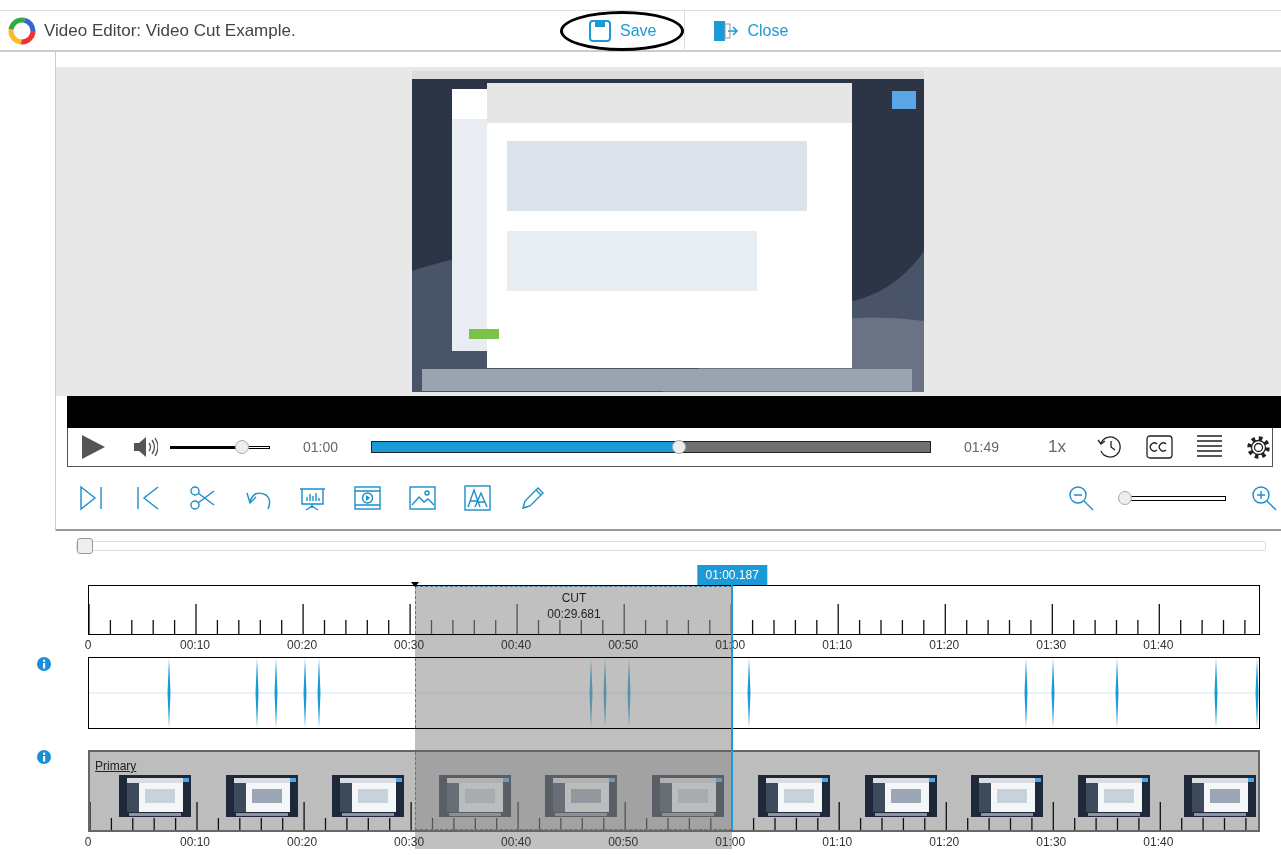 Image resolution: width=1281 pixels, height=855 pixels. I want to click on text-icon, so click(477, 498).